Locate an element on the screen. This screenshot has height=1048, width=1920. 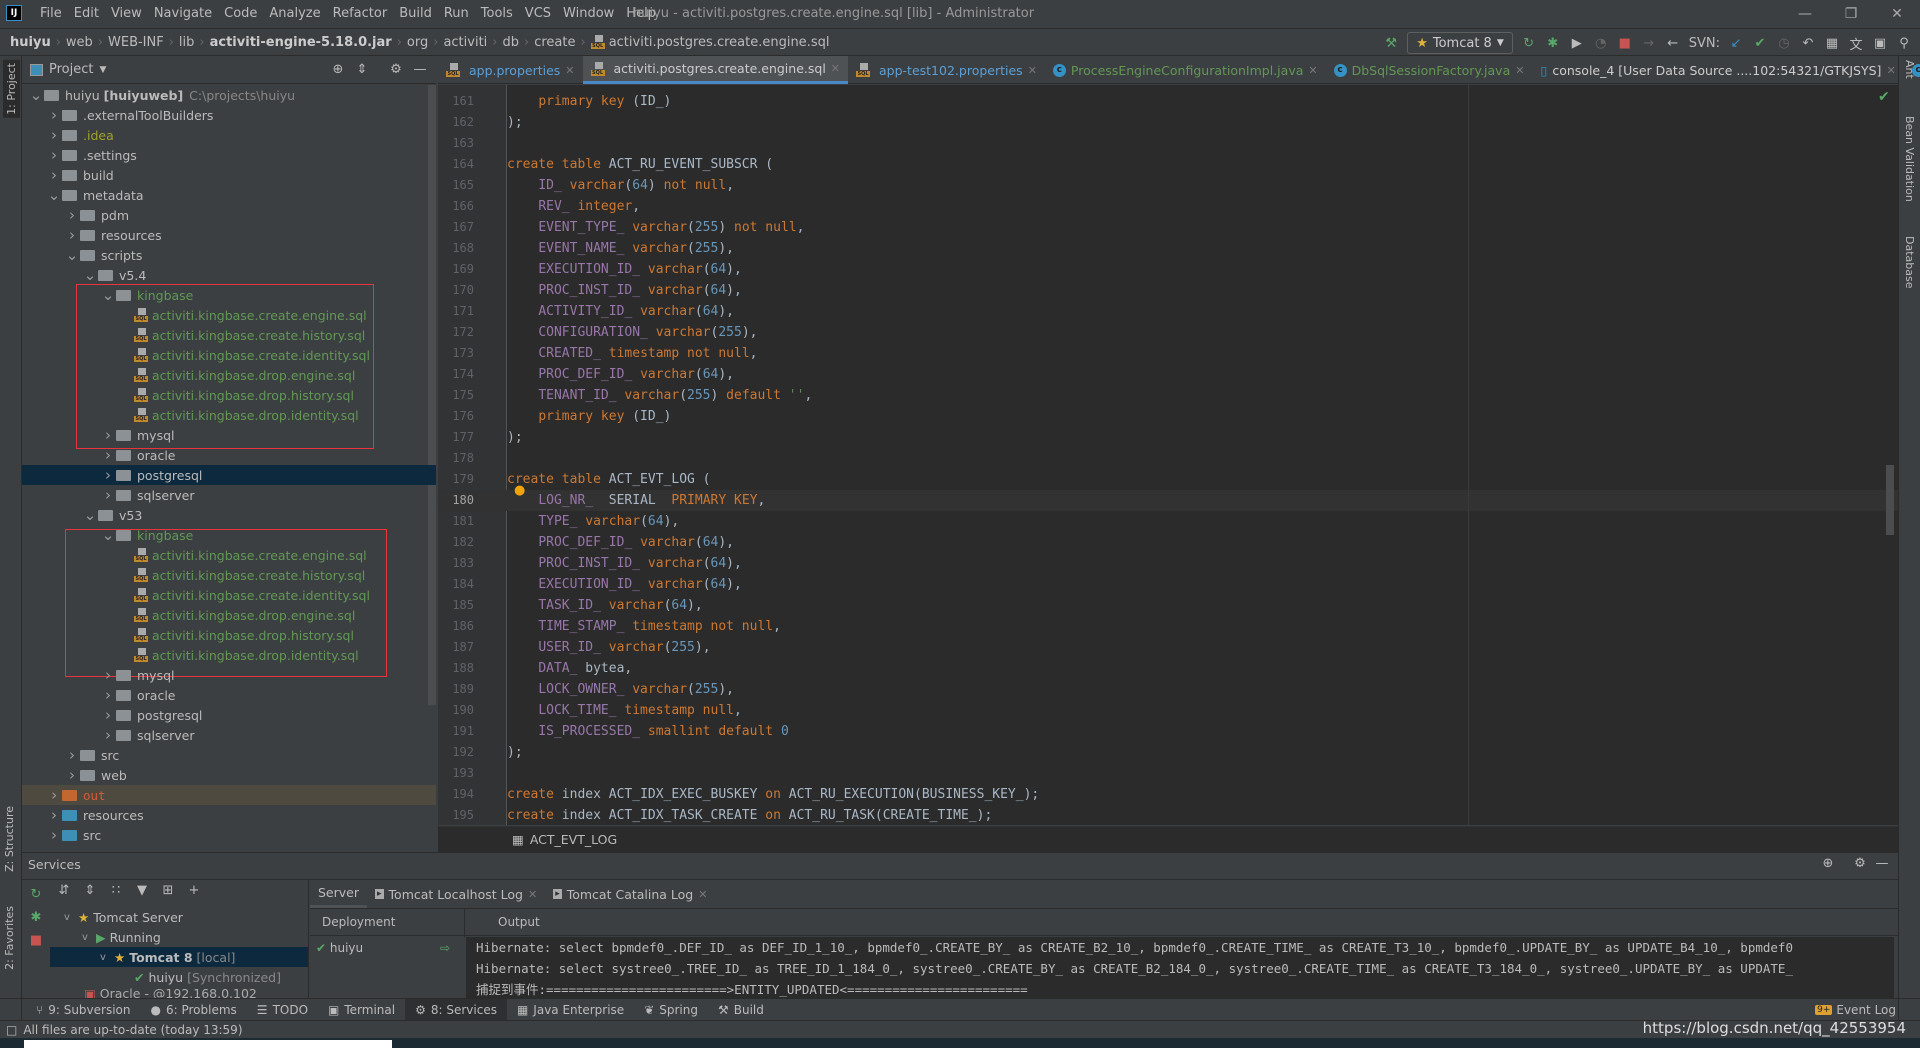
tree-item: activiti.kingbase.create.engine.sql is located at coordinates (229, 555).